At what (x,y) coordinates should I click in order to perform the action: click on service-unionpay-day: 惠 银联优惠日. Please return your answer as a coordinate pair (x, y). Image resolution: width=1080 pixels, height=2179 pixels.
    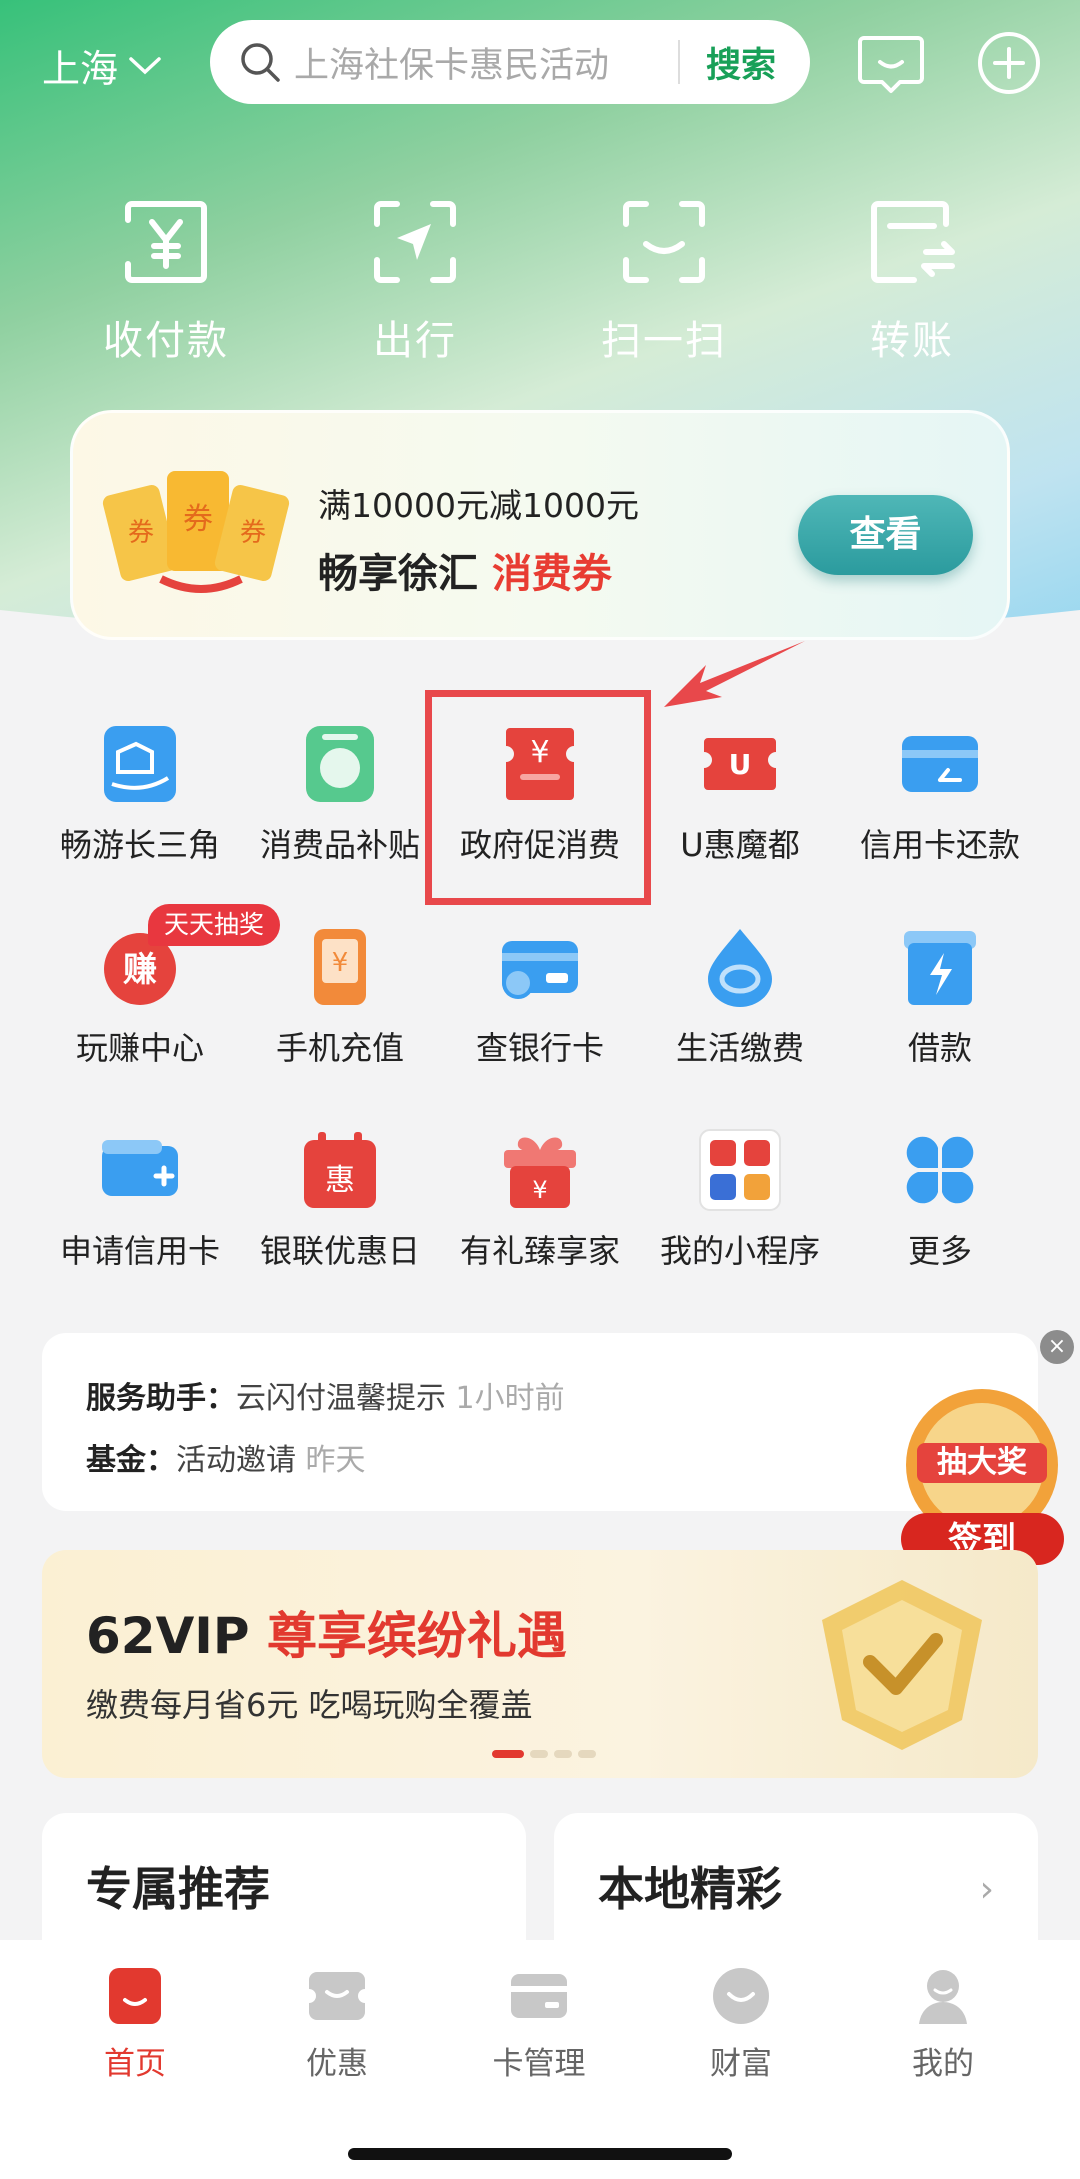
    Looking at the image, I should click on (340, 1200).